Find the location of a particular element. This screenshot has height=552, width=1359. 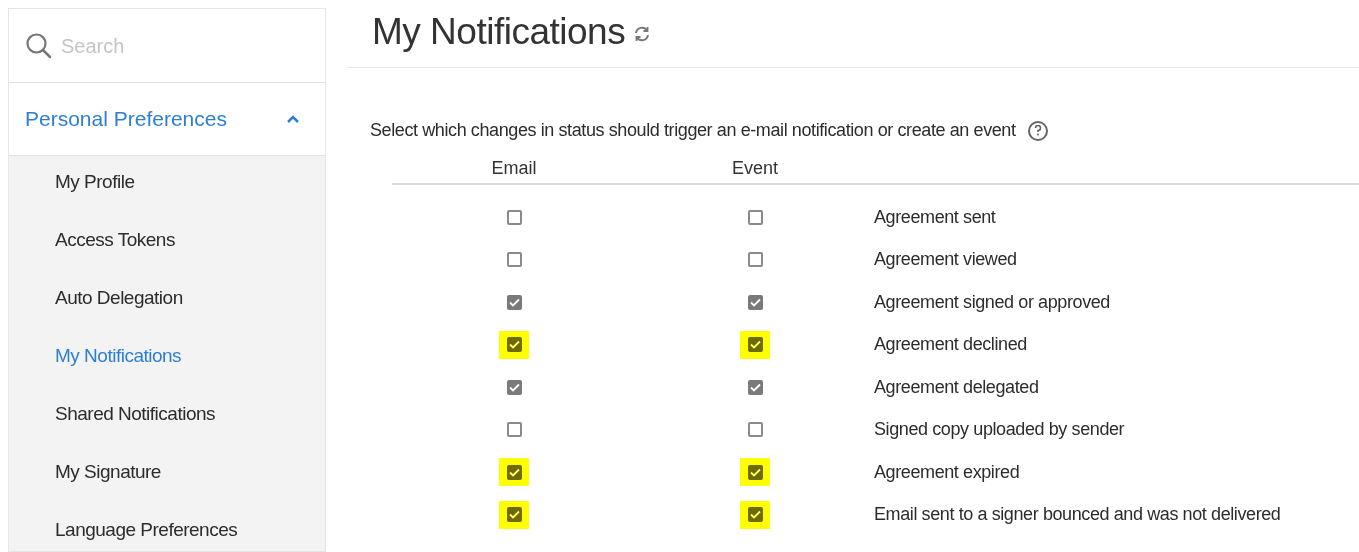

event-label: Agreement declined is located at coordinates (950, 345).